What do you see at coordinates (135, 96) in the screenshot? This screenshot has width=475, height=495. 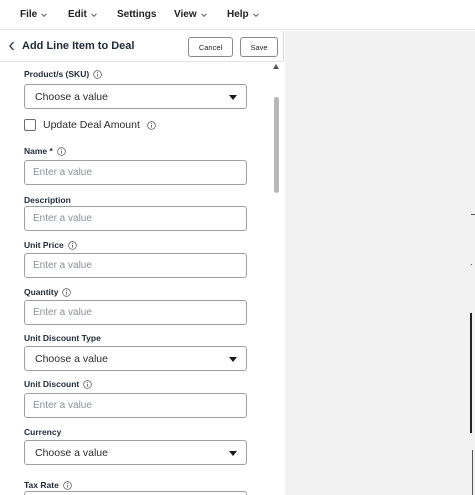 I see `product-select: Choose a value` at bounding box center [135, 96].